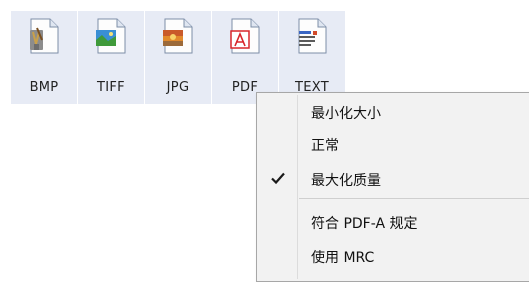  I want to click on menu-item-label: 最小化大小, so click(346, 114).